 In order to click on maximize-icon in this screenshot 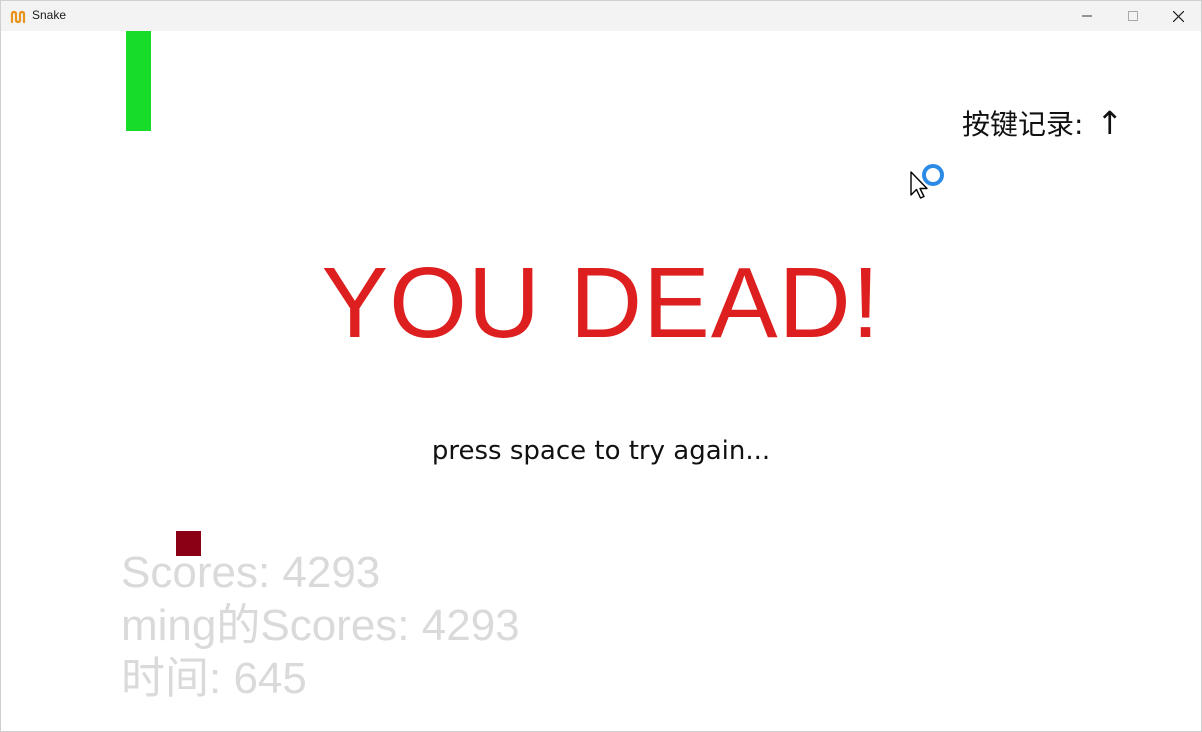, I will do `click(1133, 16)`.